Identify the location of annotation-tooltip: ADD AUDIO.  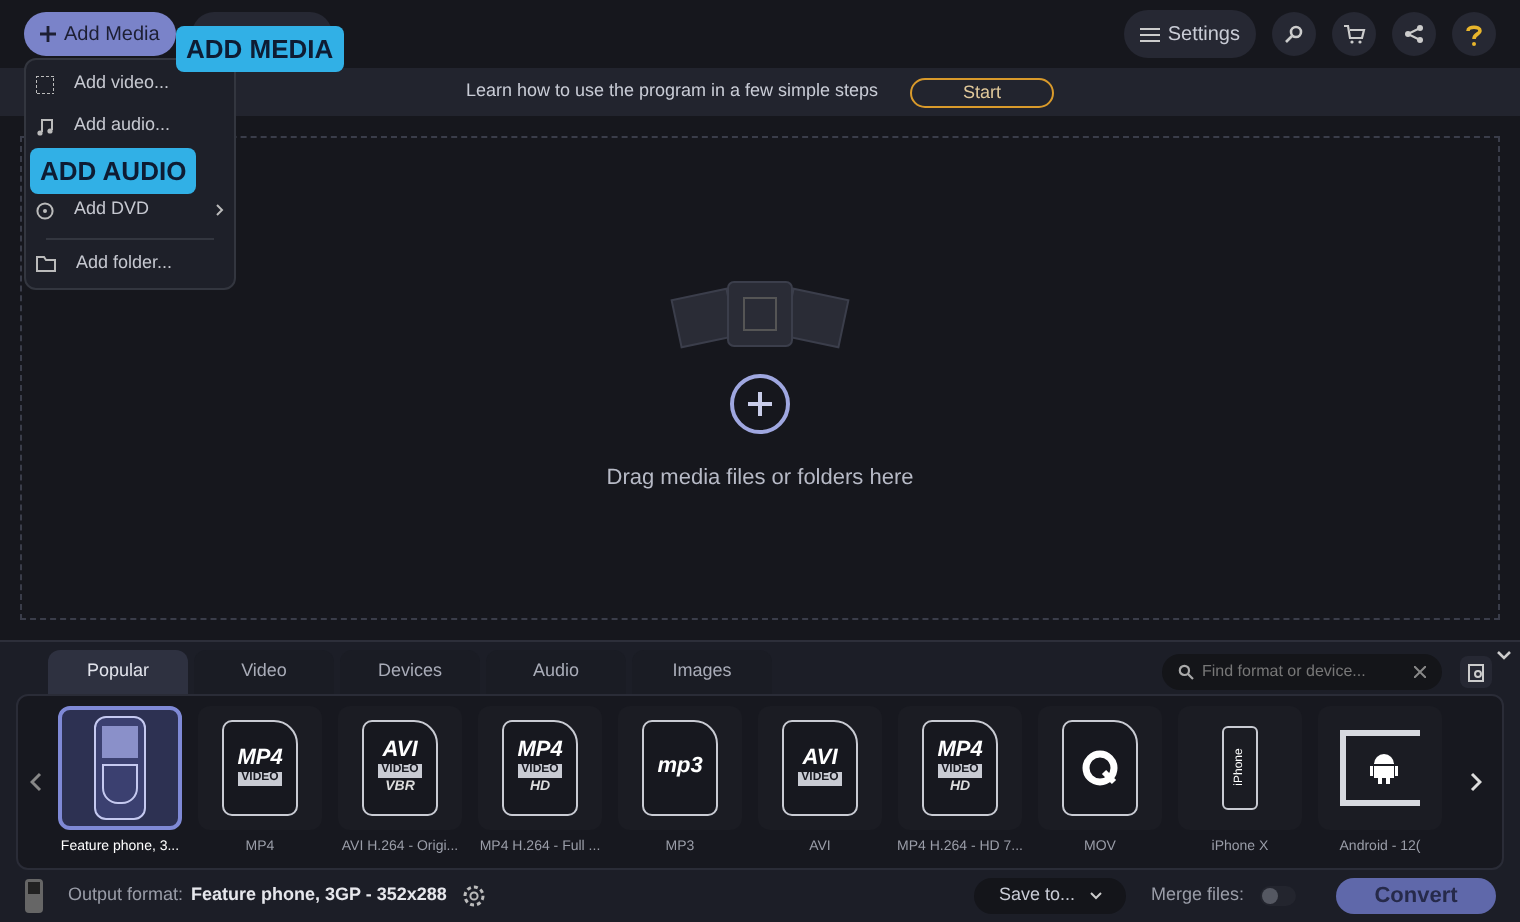
(113, 171).